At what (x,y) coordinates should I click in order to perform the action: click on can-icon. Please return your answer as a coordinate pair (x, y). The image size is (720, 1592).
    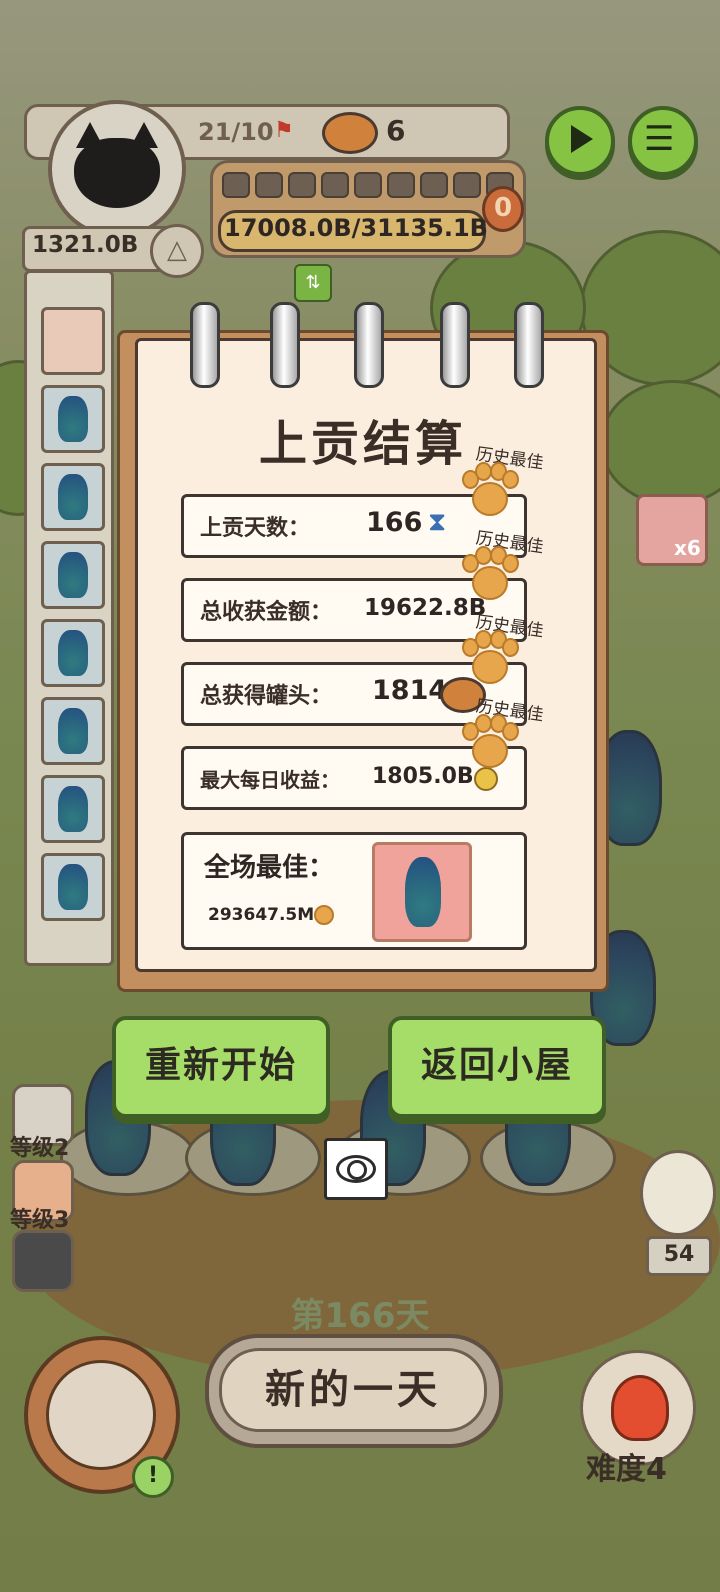
    Looking at the image, I should click on (350, 133).